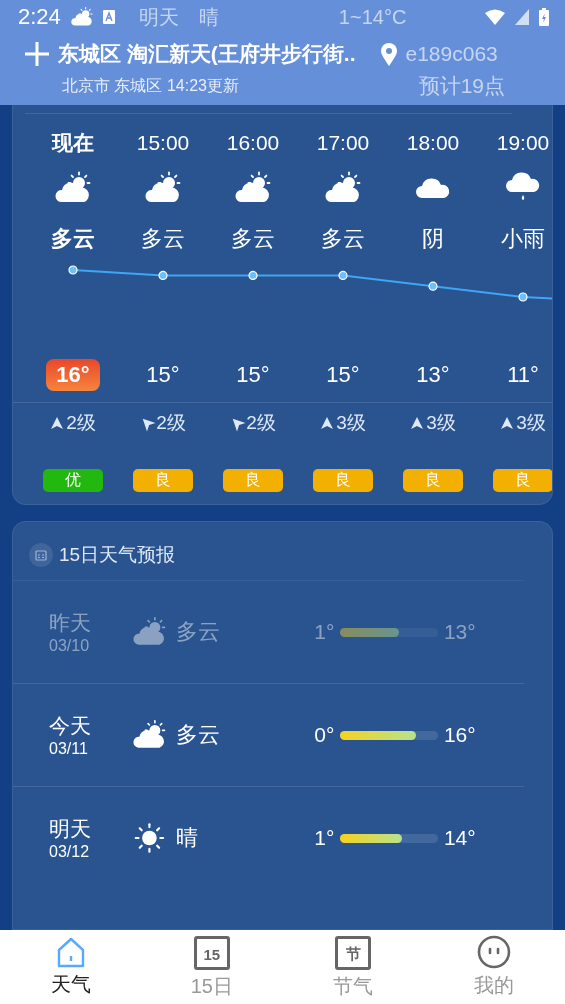  I want to click on hour-label: 18:00, so click(433, 143).